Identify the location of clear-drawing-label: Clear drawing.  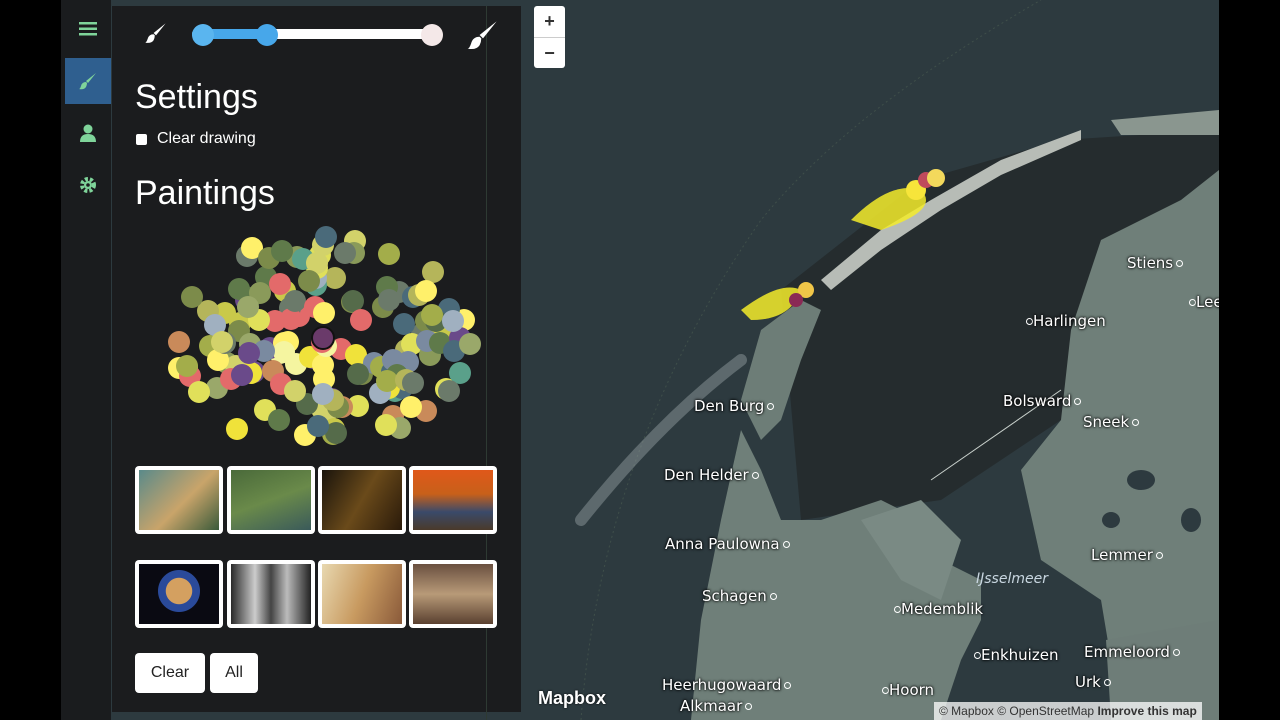
(206, 138).